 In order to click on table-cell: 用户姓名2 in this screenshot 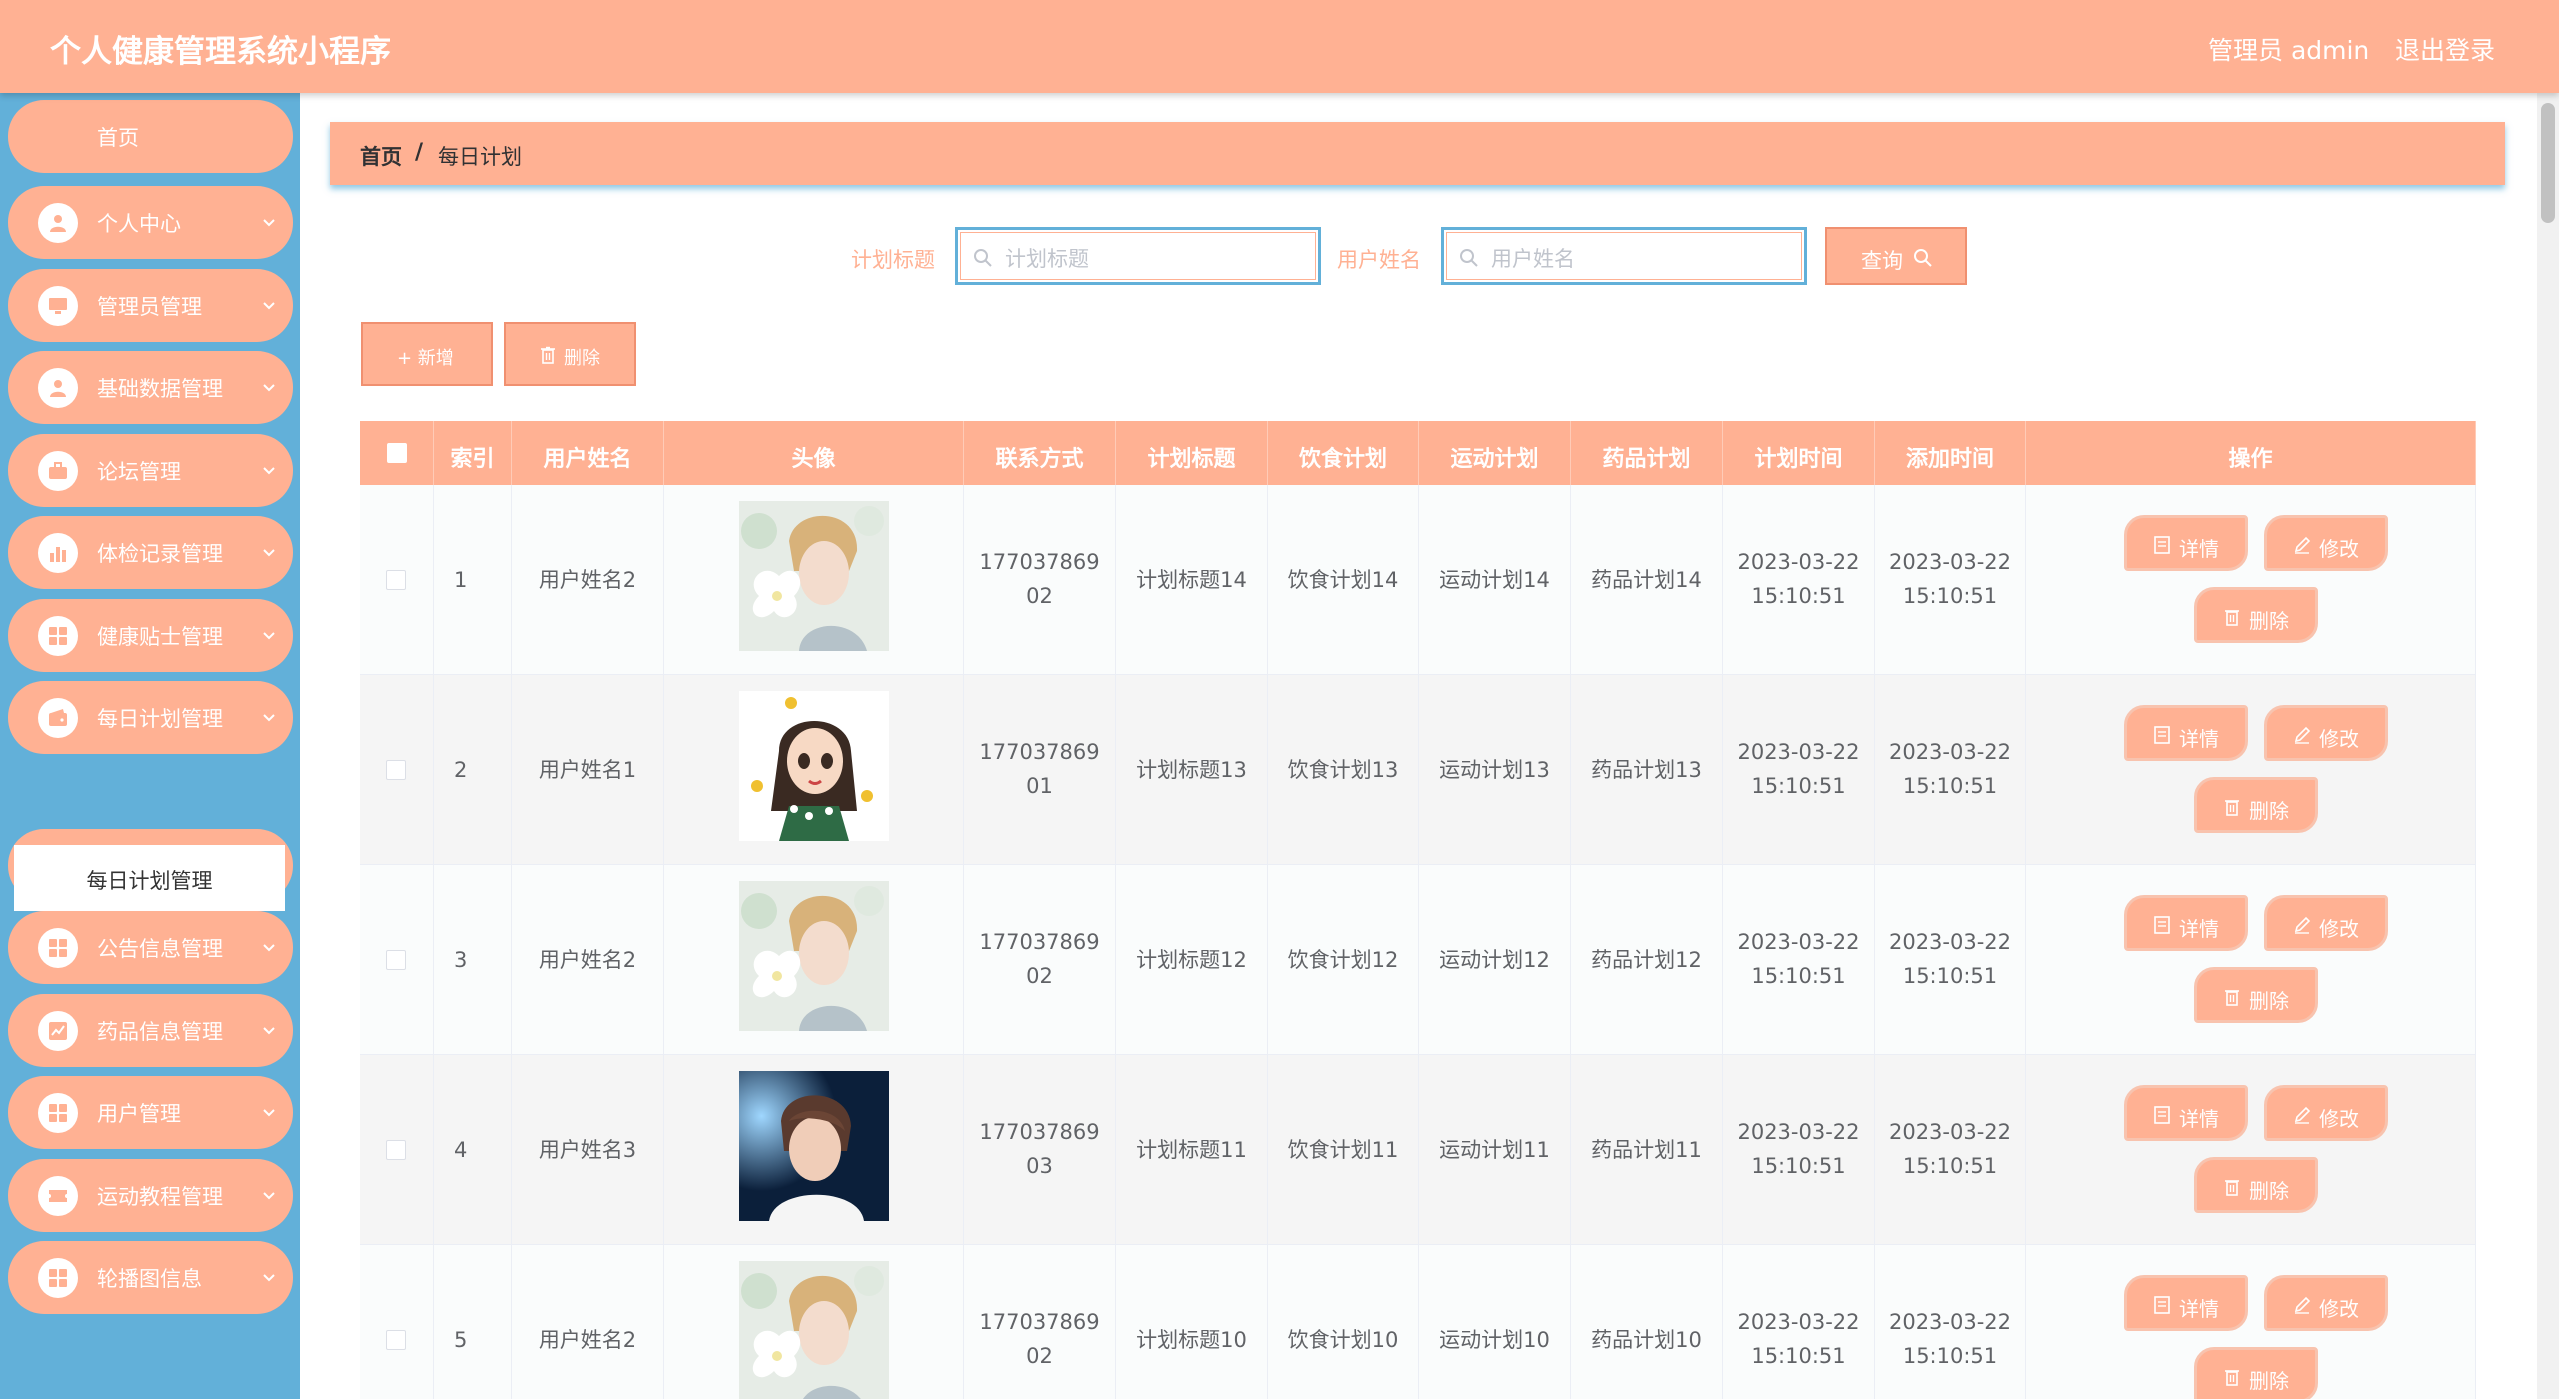, I will do `click(588, 1322)`.